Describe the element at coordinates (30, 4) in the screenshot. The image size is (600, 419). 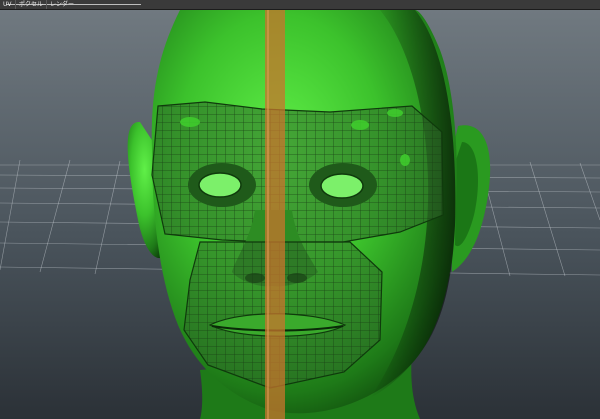
I see `menu-polygon: ポクセル` at that location.